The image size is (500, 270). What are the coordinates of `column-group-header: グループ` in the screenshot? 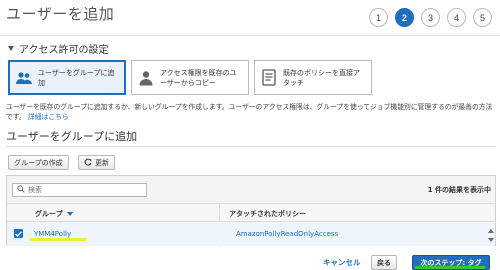 It's located at (54, 214).